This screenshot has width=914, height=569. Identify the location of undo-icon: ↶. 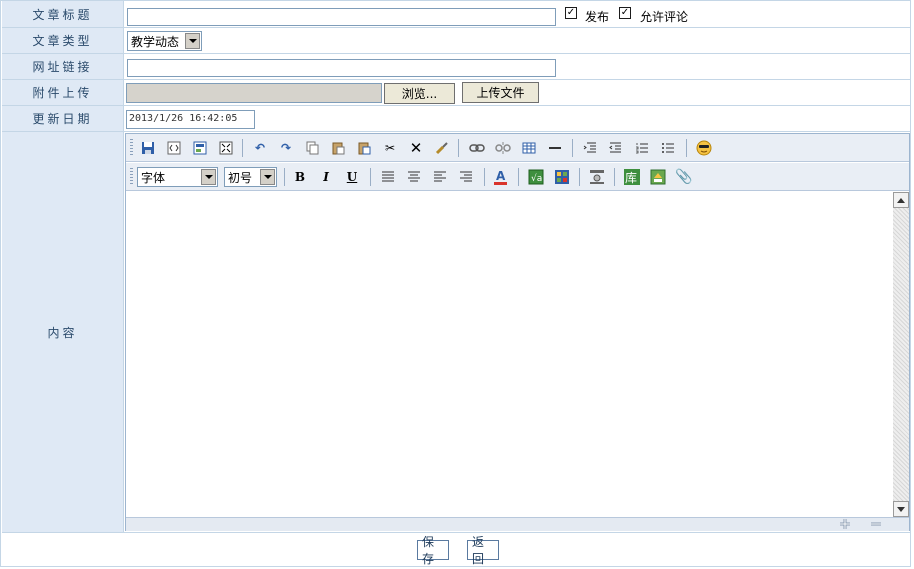
(260, 148).